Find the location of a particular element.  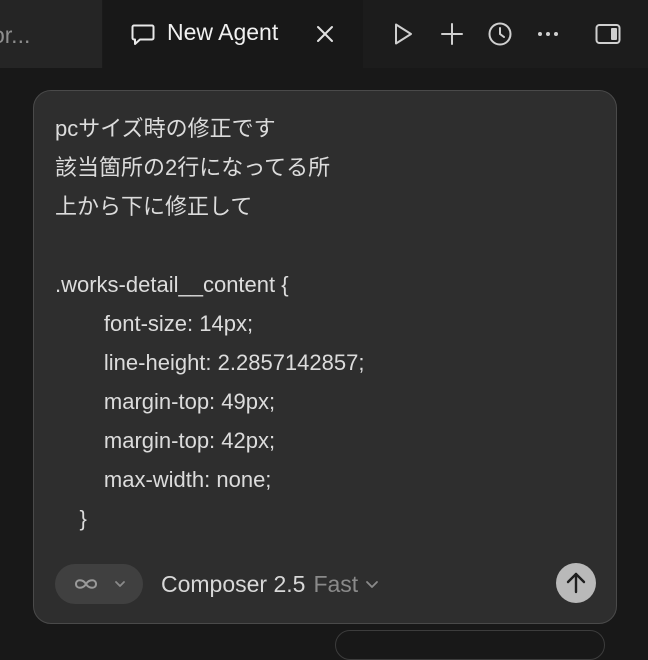

tab-new-agent: New Agent is located at coordinates (233, 34).